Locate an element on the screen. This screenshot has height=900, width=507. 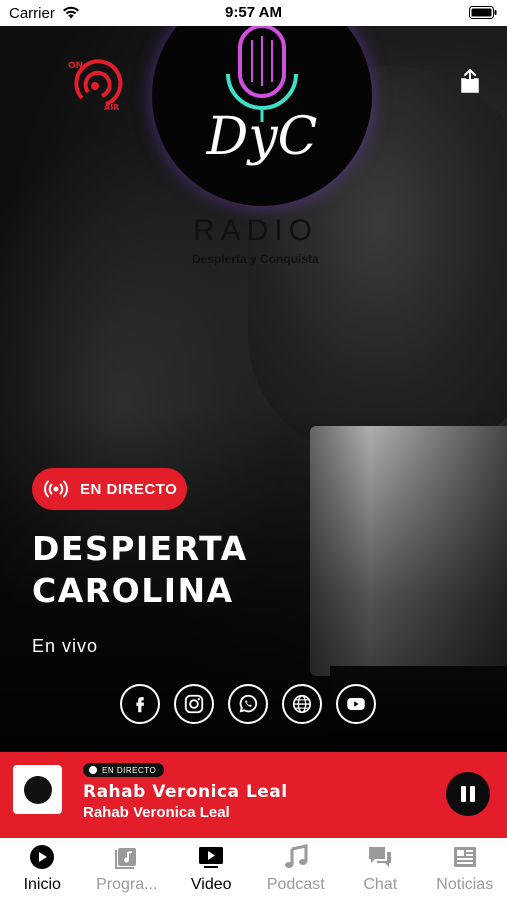
now-playing-artist: Rahab Veronica Leal is located at coordinates (156, 812).